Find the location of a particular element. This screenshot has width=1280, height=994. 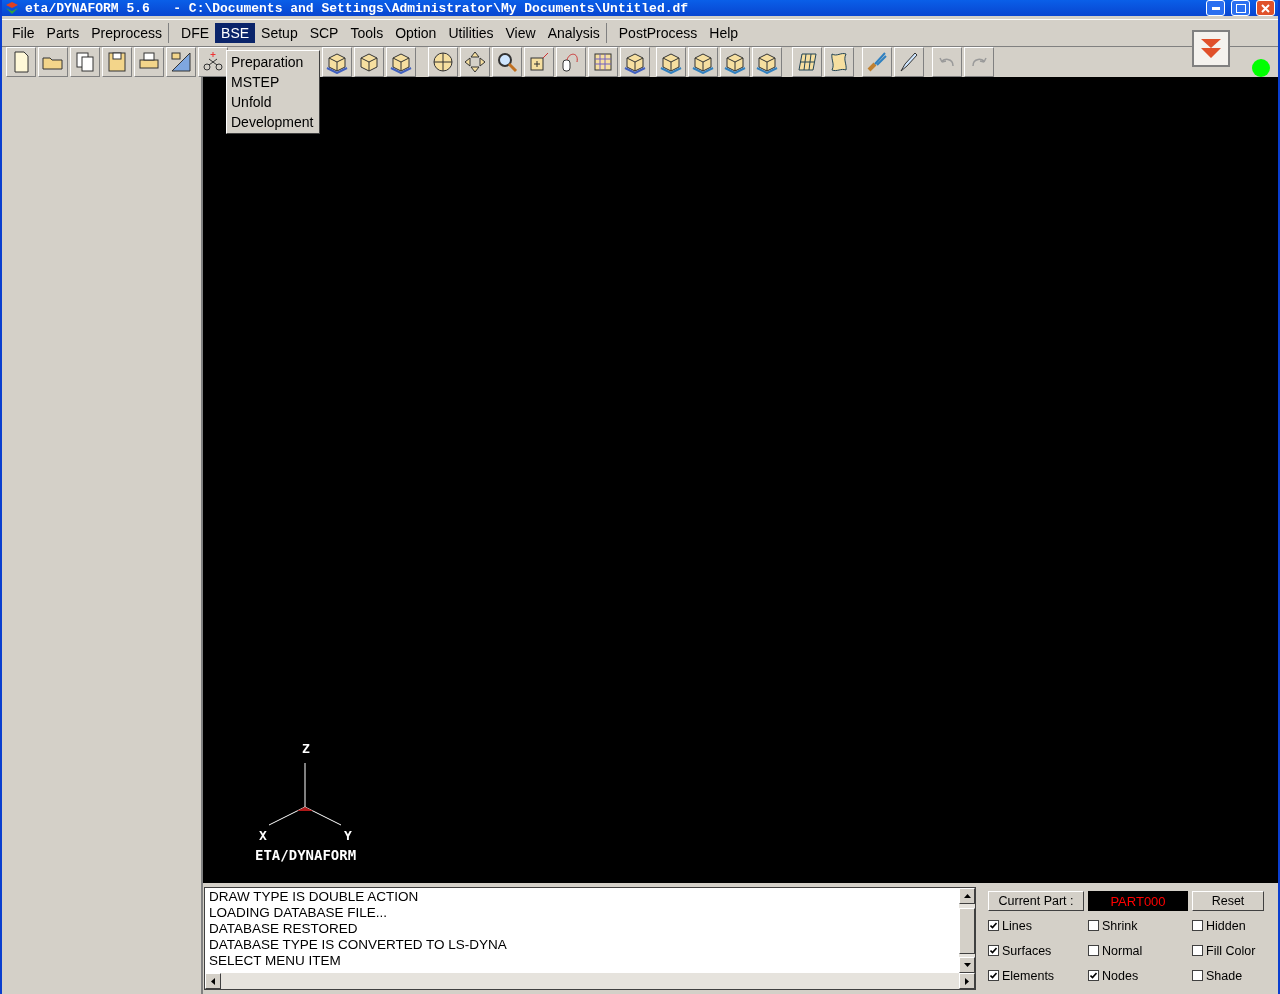

checkbox-label: Fill Color is located at coordinates (1231, 950).